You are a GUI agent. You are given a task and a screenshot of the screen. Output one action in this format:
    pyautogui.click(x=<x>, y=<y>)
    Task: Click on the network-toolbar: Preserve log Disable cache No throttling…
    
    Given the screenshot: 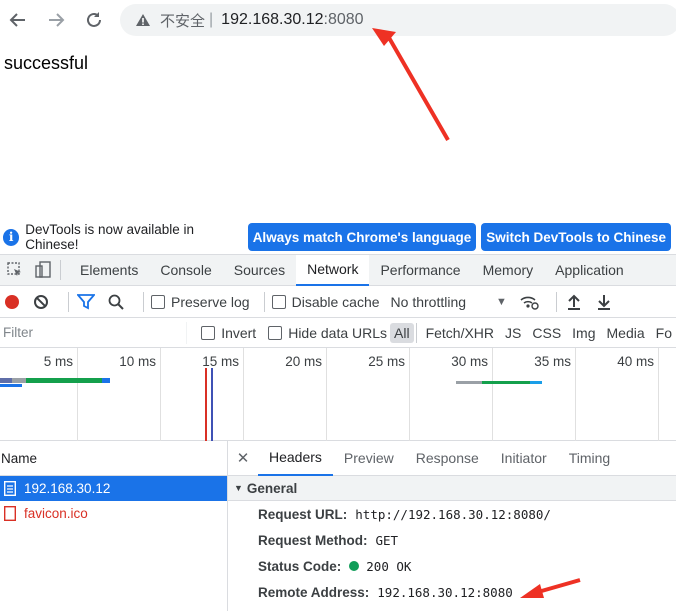 What is the action you would take?
    pyautogui.click(x=338, y=302)
    